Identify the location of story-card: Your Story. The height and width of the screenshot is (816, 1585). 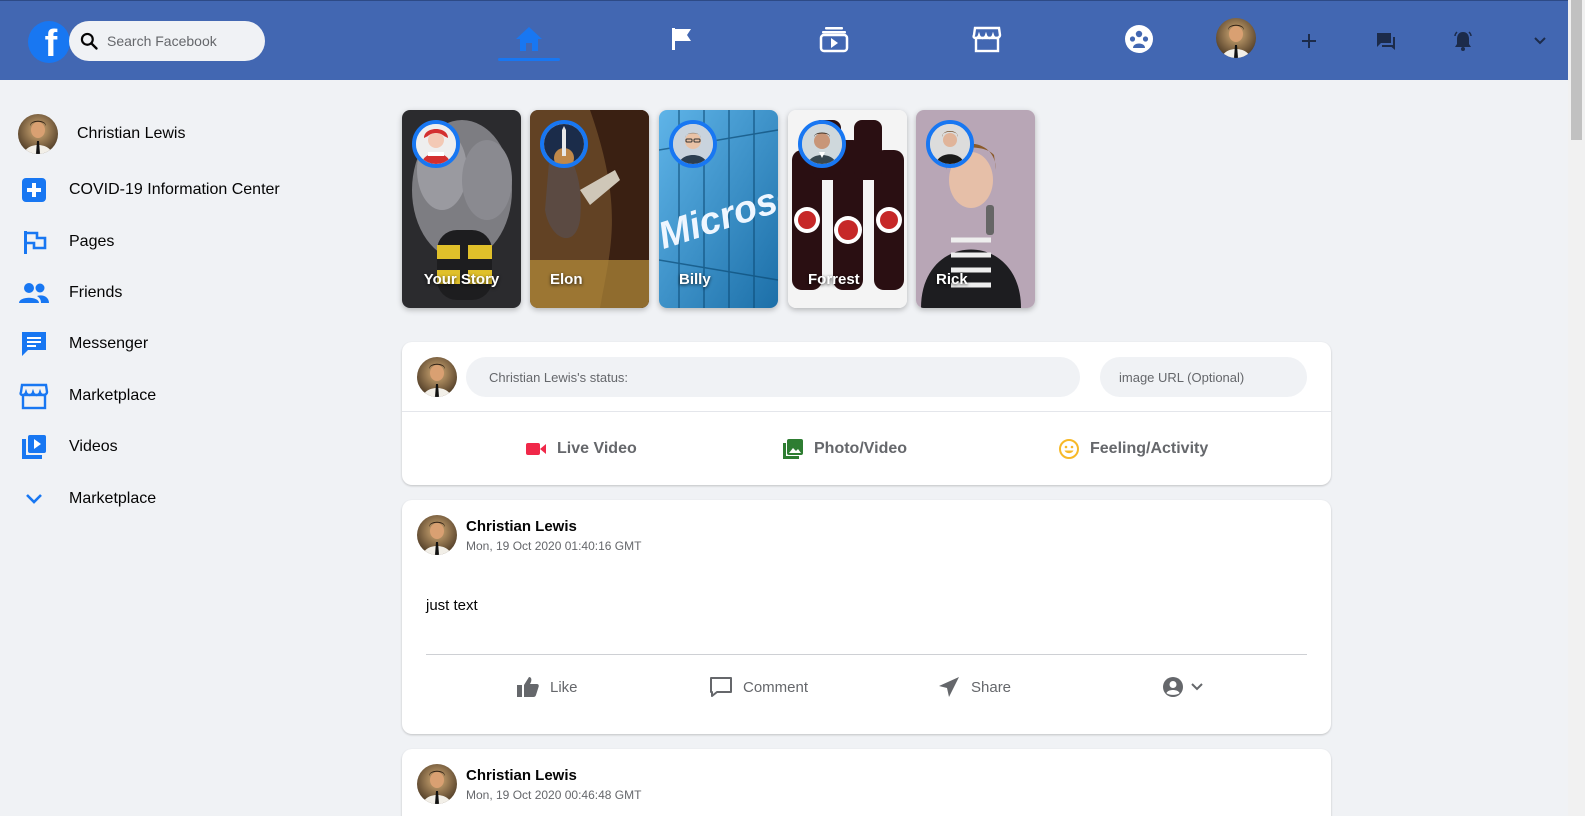
(461, 209).